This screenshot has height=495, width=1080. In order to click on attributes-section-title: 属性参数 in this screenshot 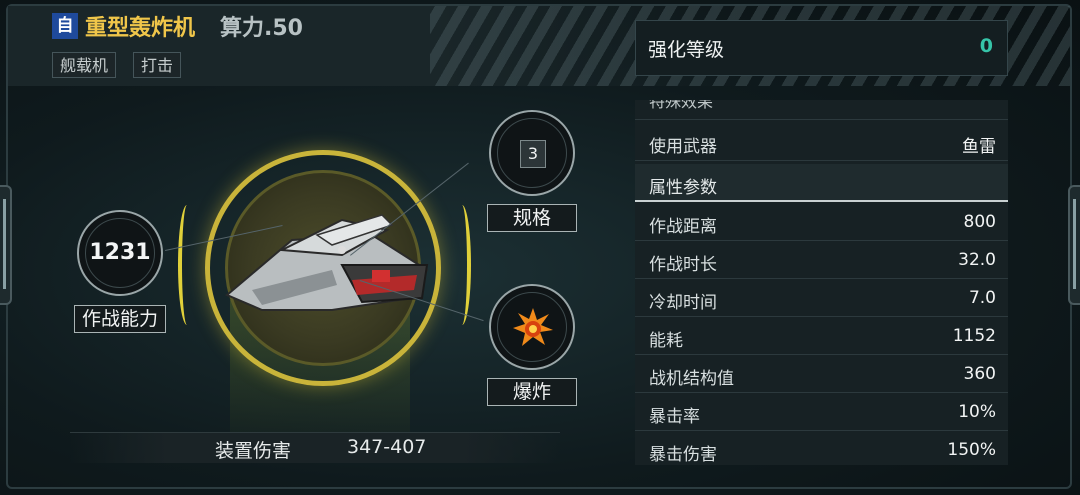, I will do `click(683, 188)`.